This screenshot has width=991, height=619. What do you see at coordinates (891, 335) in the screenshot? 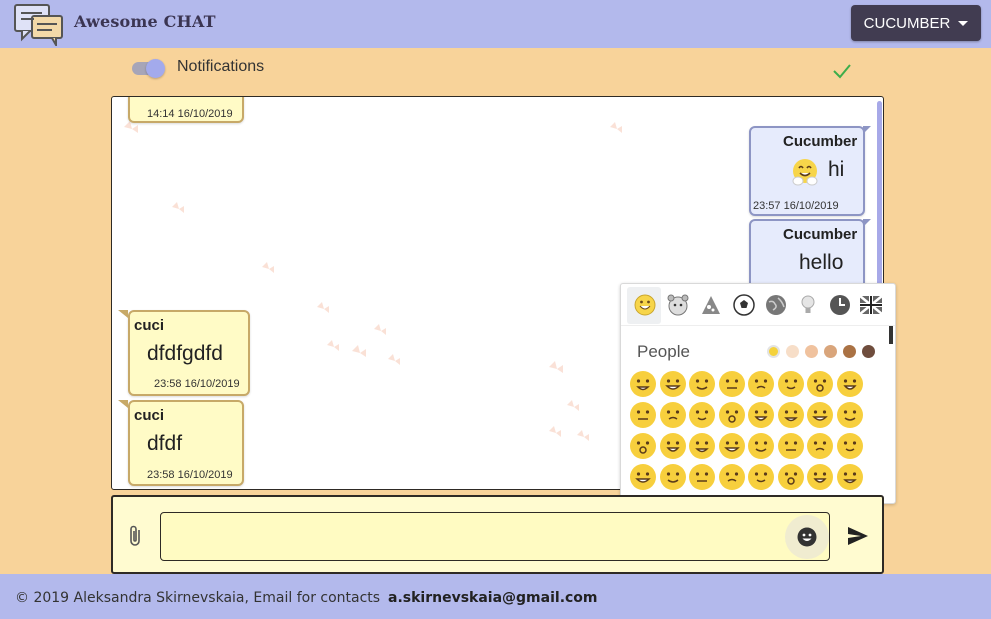
I see `picker-scrollbar` at bounding box center [891, 335].